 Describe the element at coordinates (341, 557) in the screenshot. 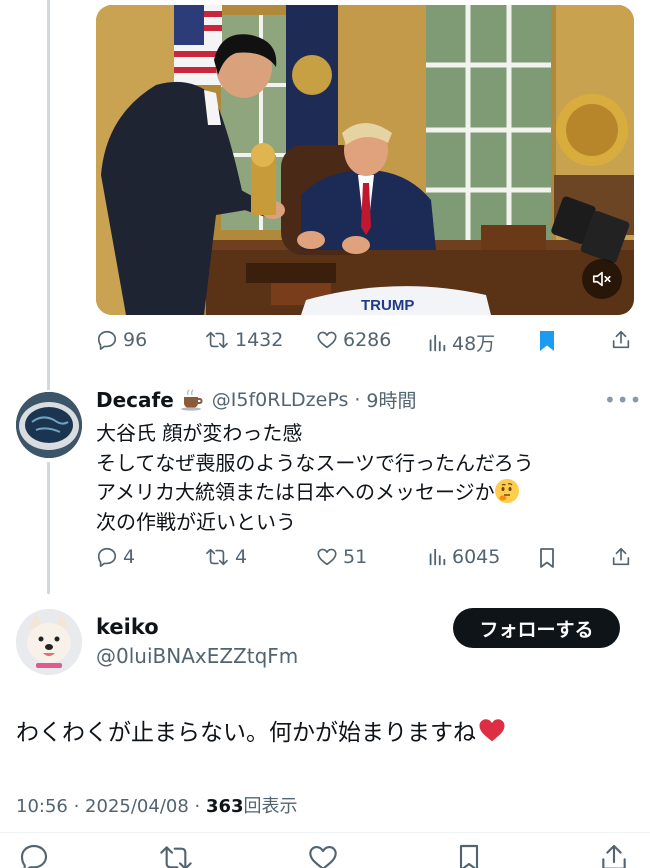

I see `like-button: 51` at that location.